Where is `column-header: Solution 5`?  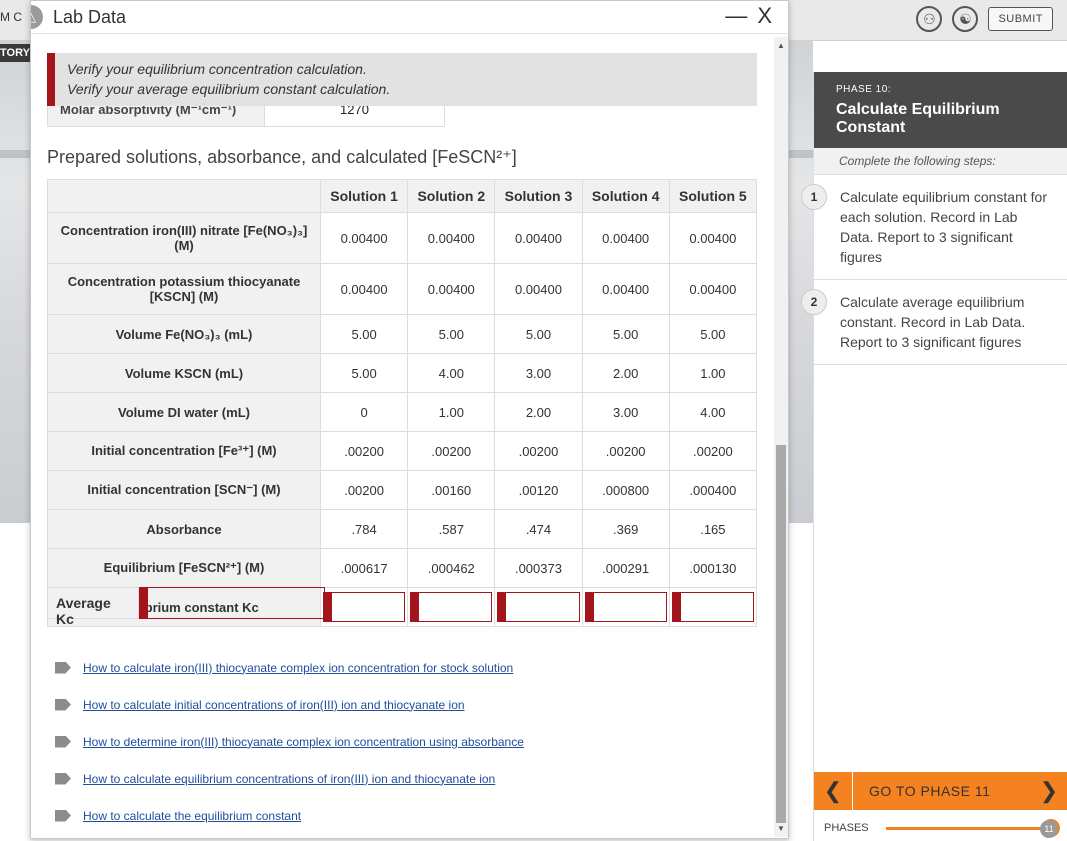
column-header: Solution 5 is located at coordinates (712, 196).